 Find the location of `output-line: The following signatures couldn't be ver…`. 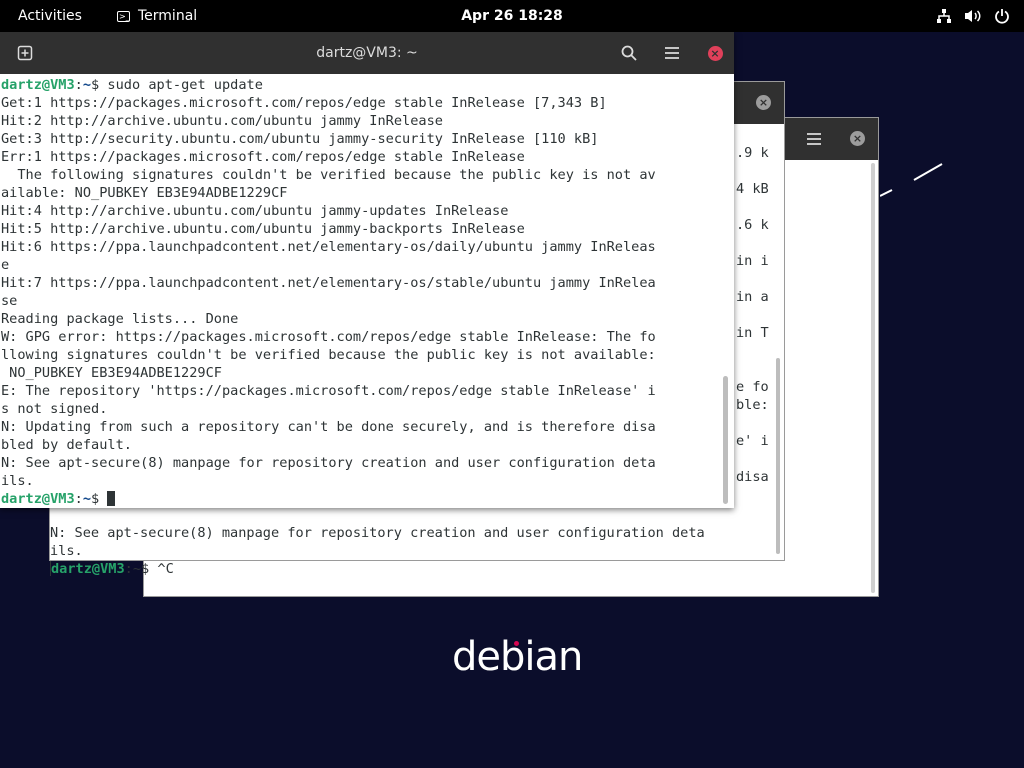

output-line: The following signatures couldn't be ver… is located at coordinates (328, 175).